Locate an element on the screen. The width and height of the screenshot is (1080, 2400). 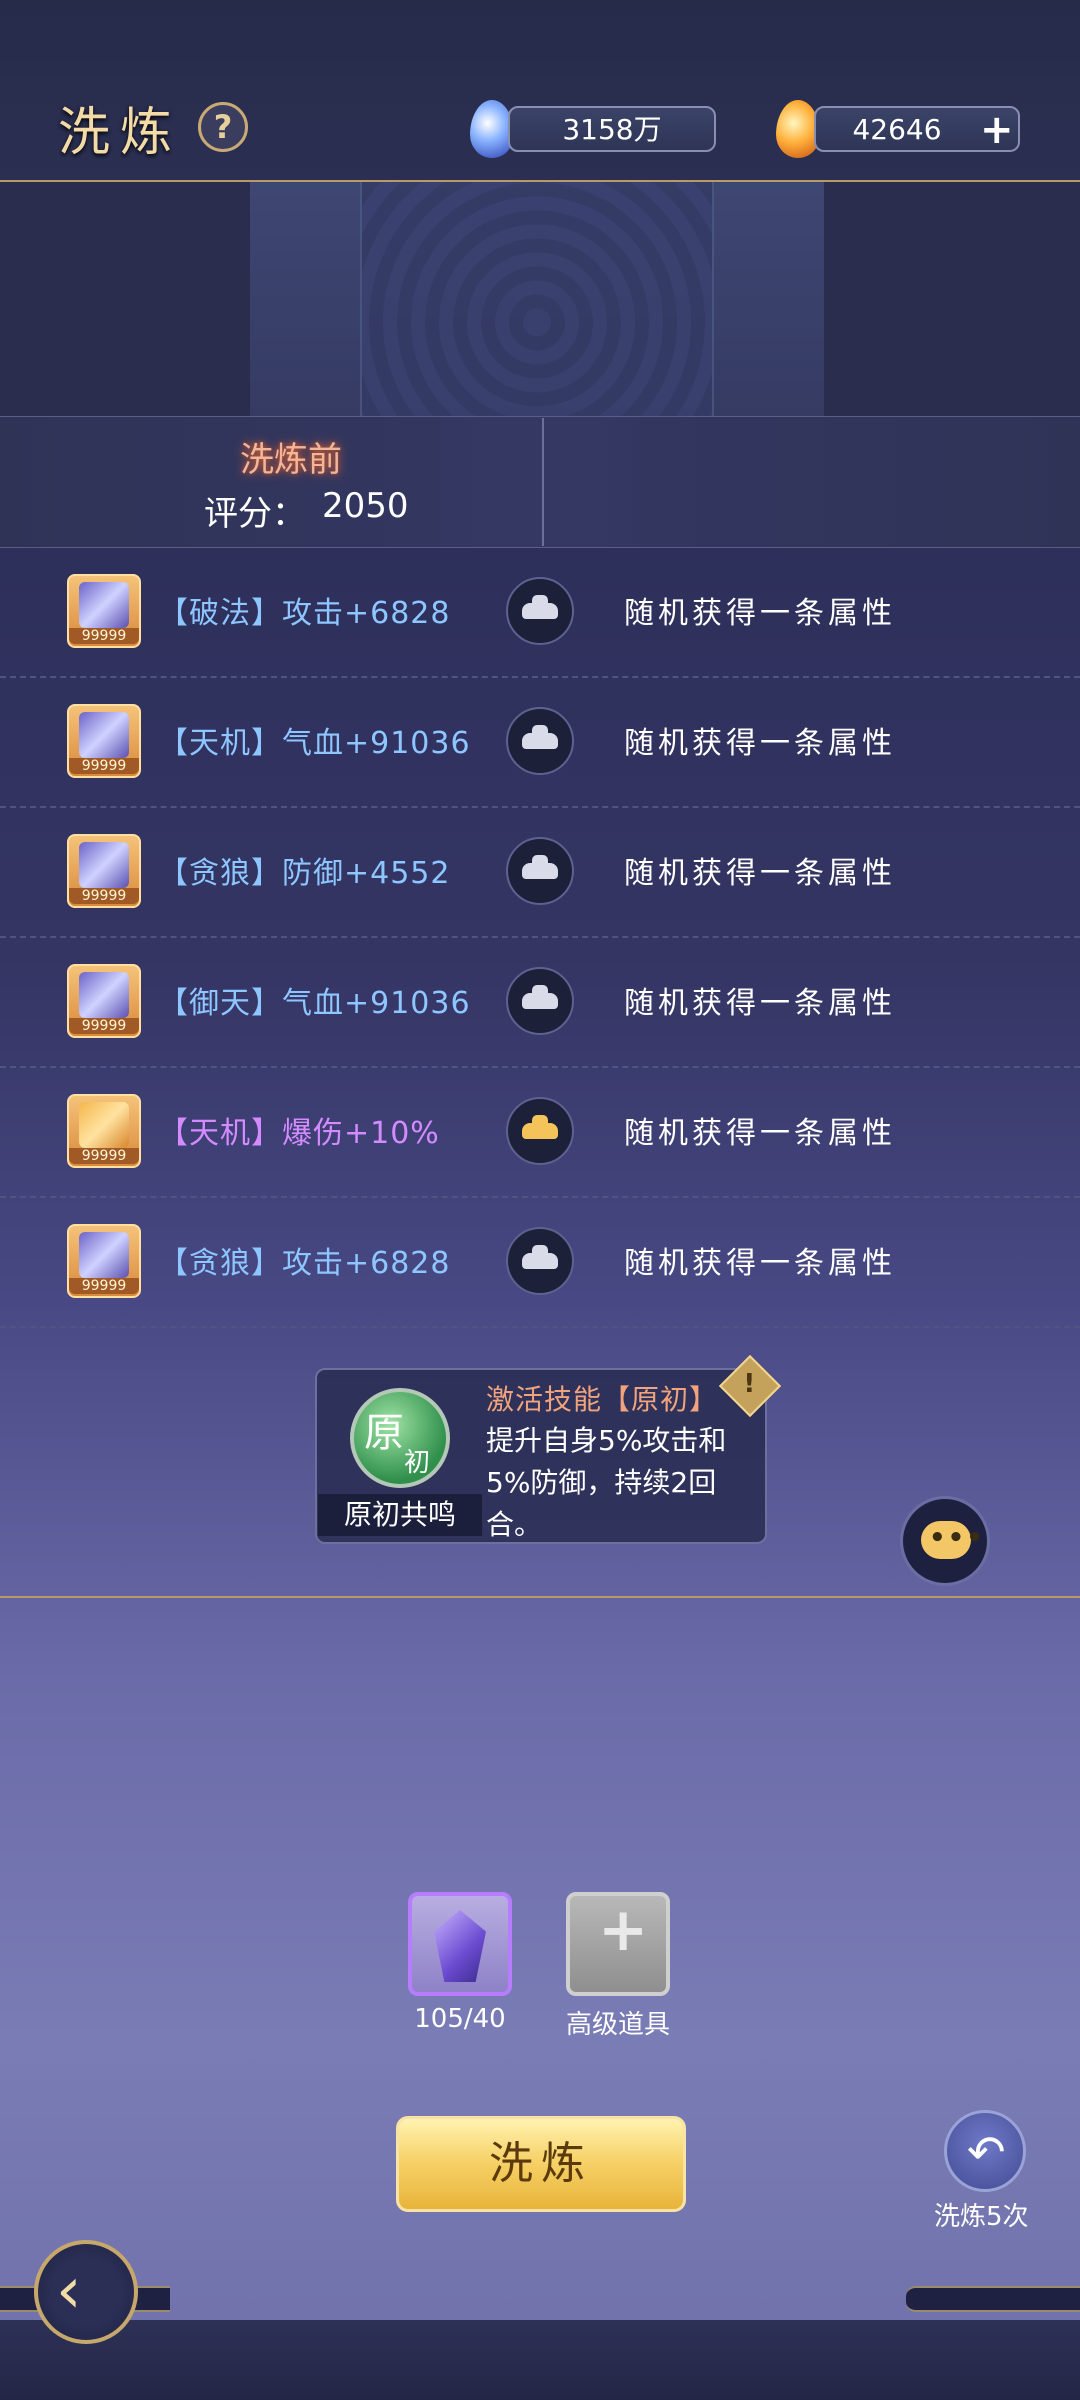
skill-description: 提升自身5%攻击和5%防御，持续2回合。 is located at coordinates (606, 1482).